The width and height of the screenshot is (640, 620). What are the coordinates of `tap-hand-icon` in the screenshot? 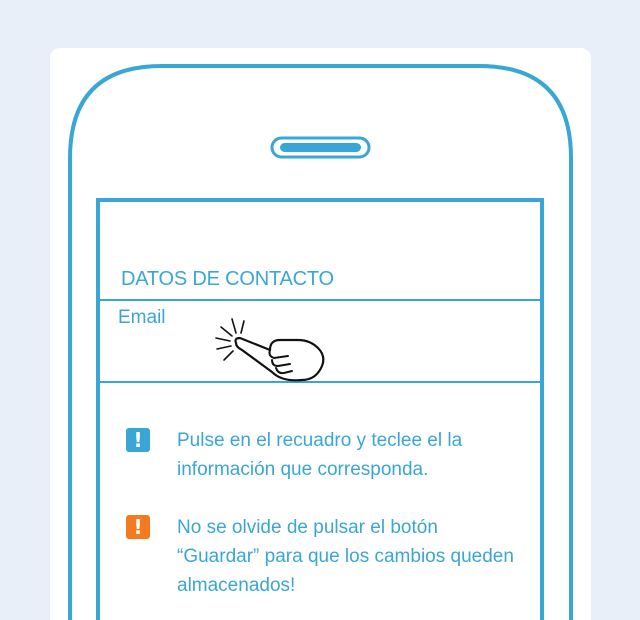 It's located at (270, 350).